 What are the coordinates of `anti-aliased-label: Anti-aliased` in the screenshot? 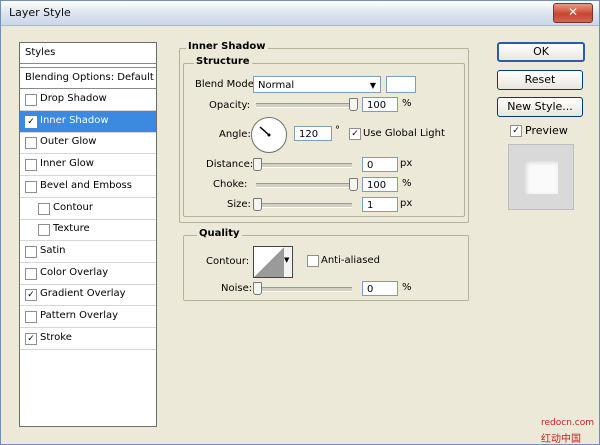 It's located at (351, 260).